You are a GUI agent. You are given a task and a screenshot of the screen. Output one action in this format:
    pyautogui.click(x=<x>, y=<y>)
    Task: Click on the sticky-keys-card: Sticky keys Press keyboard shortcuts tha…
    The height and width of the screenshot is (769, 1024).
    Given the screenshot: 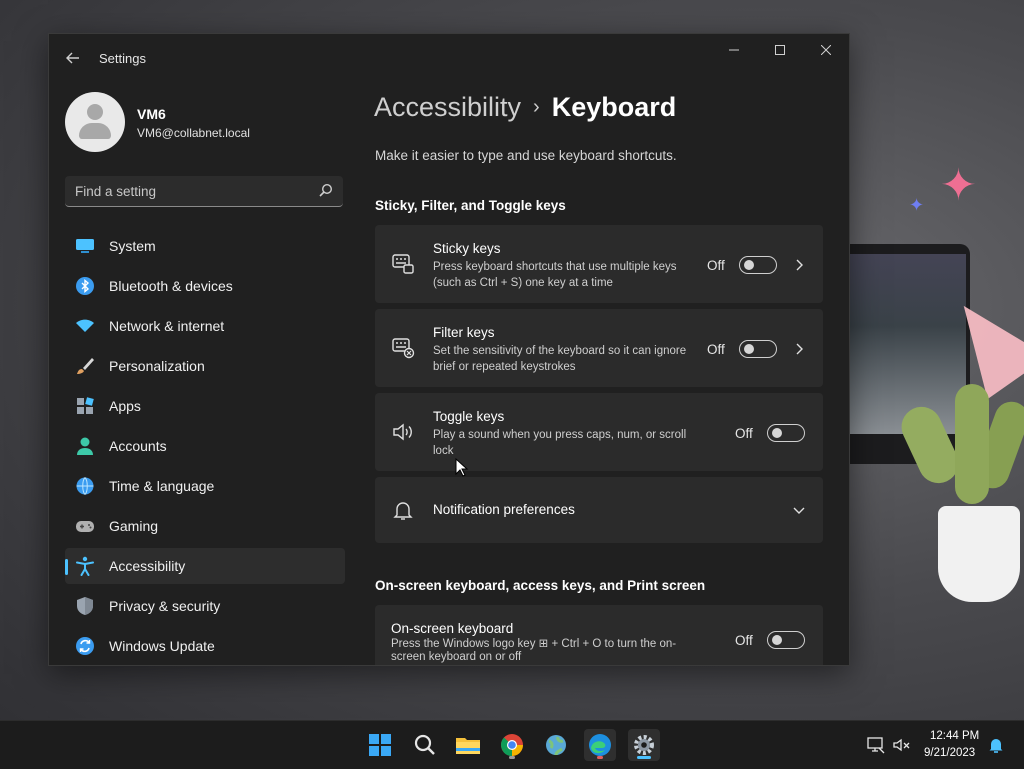 What is the action you would take?
    pyautogui.click(x=599, y=264)
    